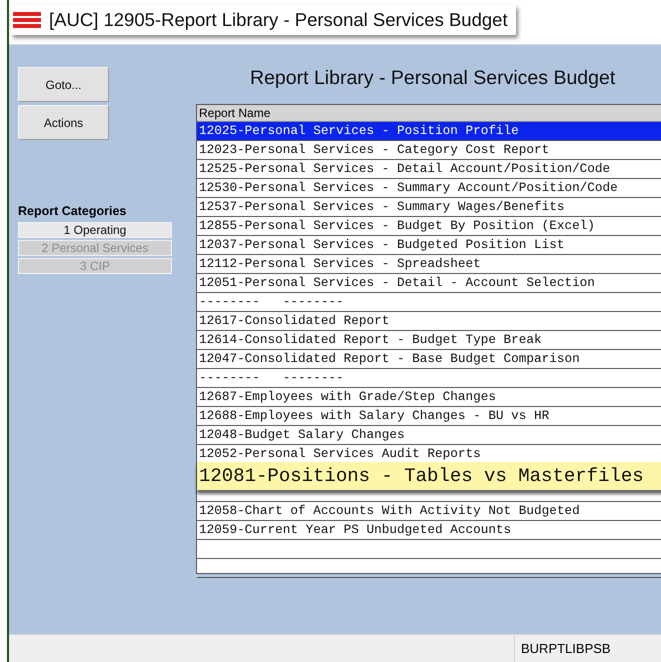 Image resolution: width=661 pixels, height=662 pixels. Describe the element at coordinates (429, 416) in the screenshot. I see `report-row: 12688-Employees with Salary Changes - BU vs HR` at that location.